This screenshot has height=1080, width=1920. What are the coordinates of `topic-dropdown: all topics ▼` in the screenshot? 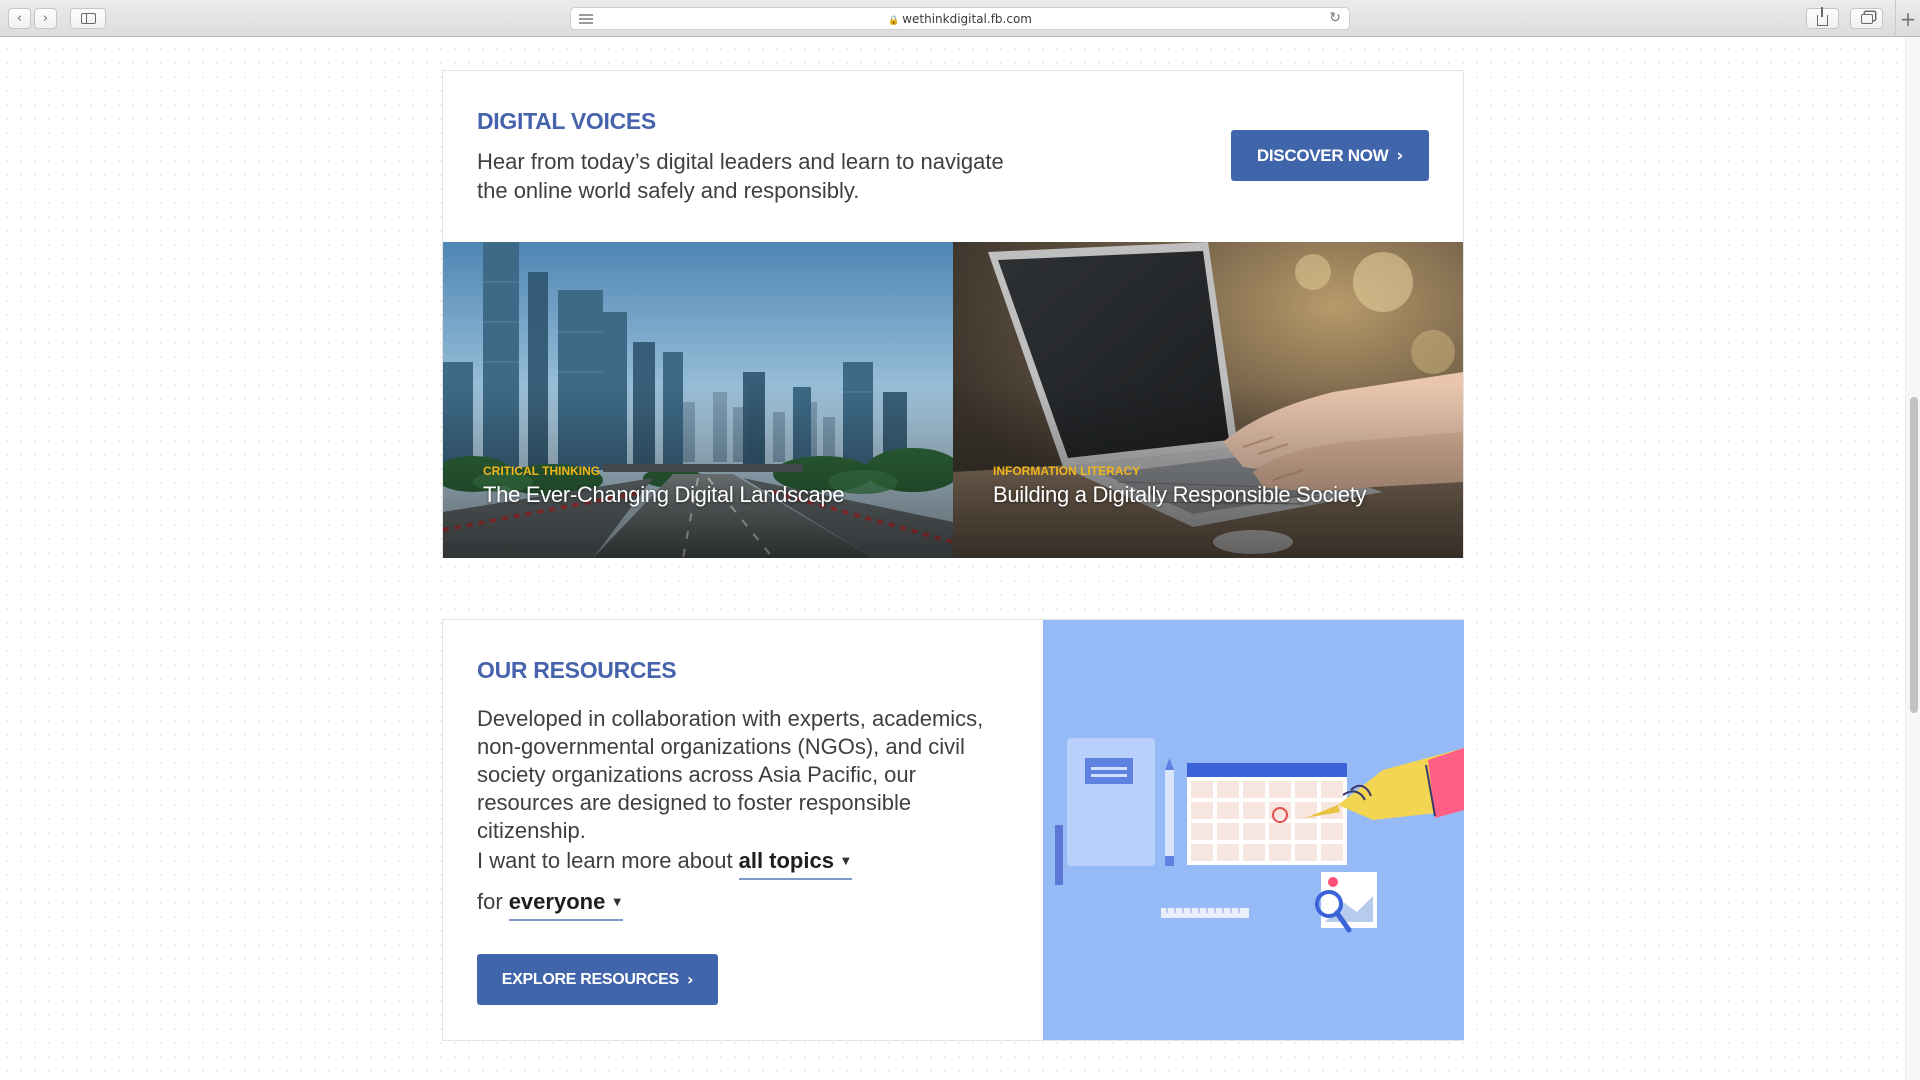 It's located at (795, 864).